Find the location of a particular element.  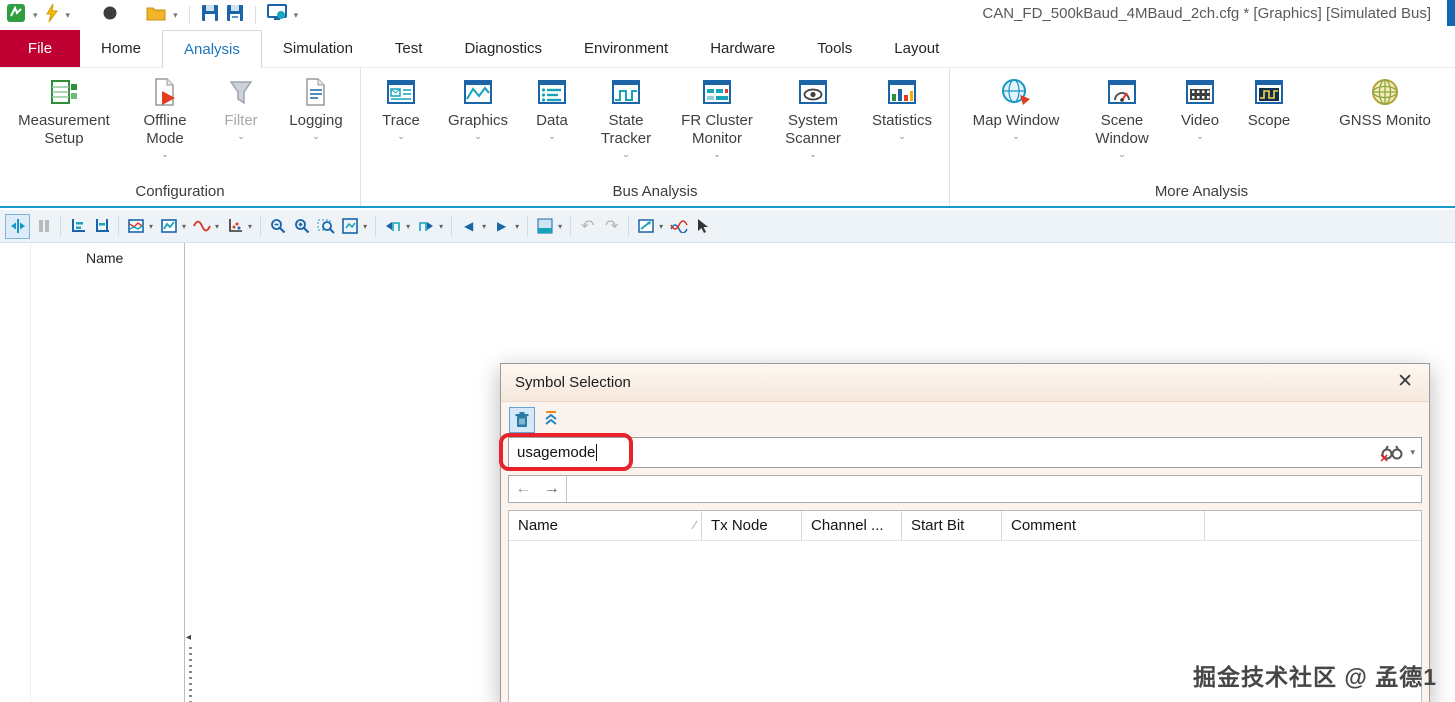

app-logo-icon is located at coordinates (16, 15).